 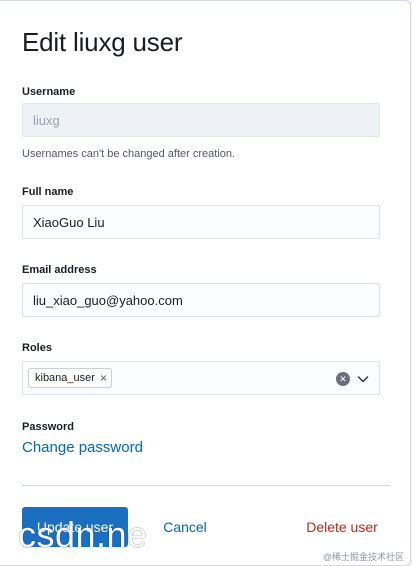 I want to click on delete-user-button: Delete user, so click(x=342, y=527).